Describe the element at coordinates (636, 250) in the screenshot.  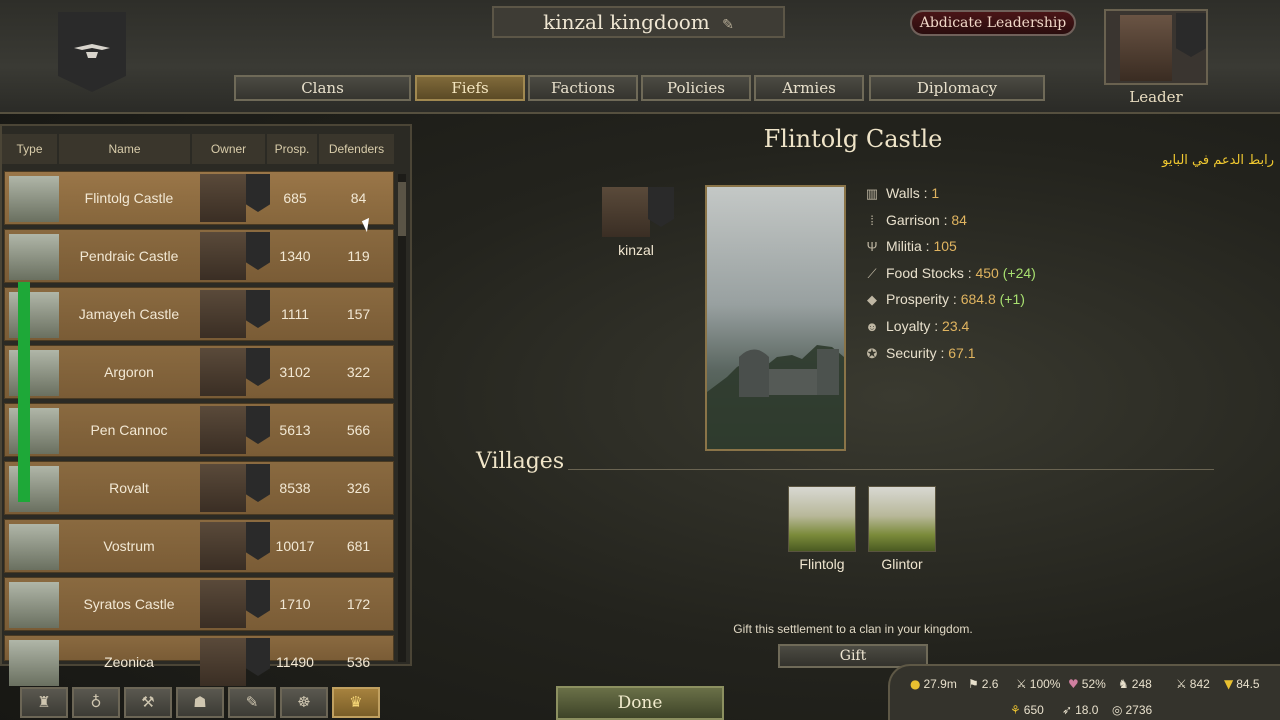
I see `owner-name: kinzal` at that location.